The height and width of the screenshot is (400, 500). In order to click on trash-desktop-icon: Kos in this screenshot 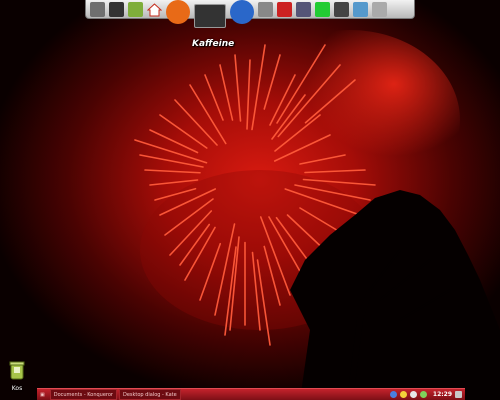, I will do `click(17, 376)`.